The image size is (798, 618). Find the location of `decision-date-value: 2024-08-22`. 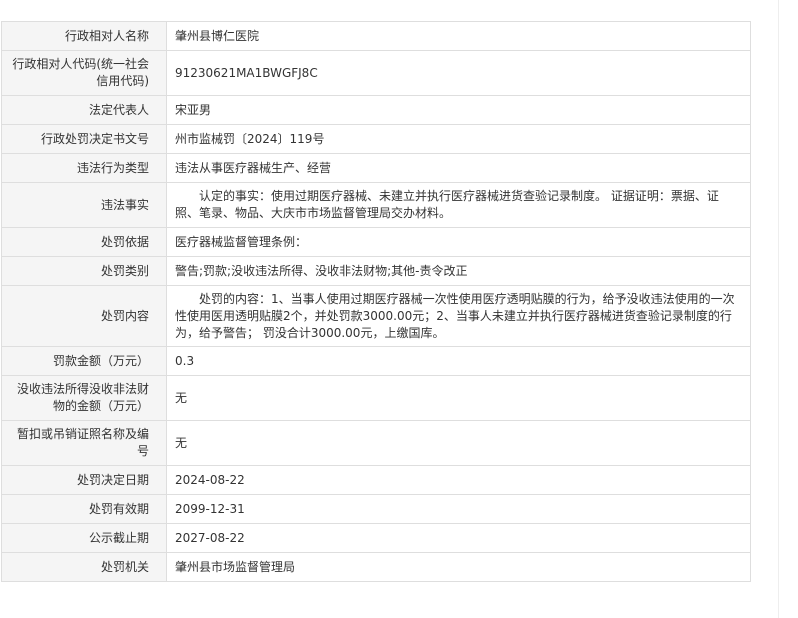

decision-date-value: 2024-08-22 is located at coordinates (458, 480).